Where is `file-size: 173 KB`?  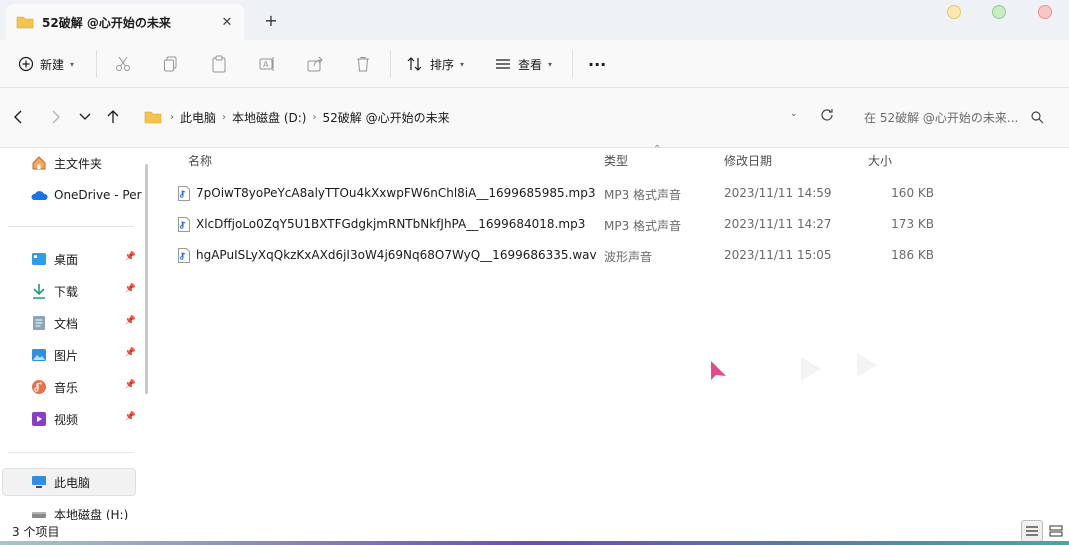
file-size: 173 KB is located at coordinates (912, 224).